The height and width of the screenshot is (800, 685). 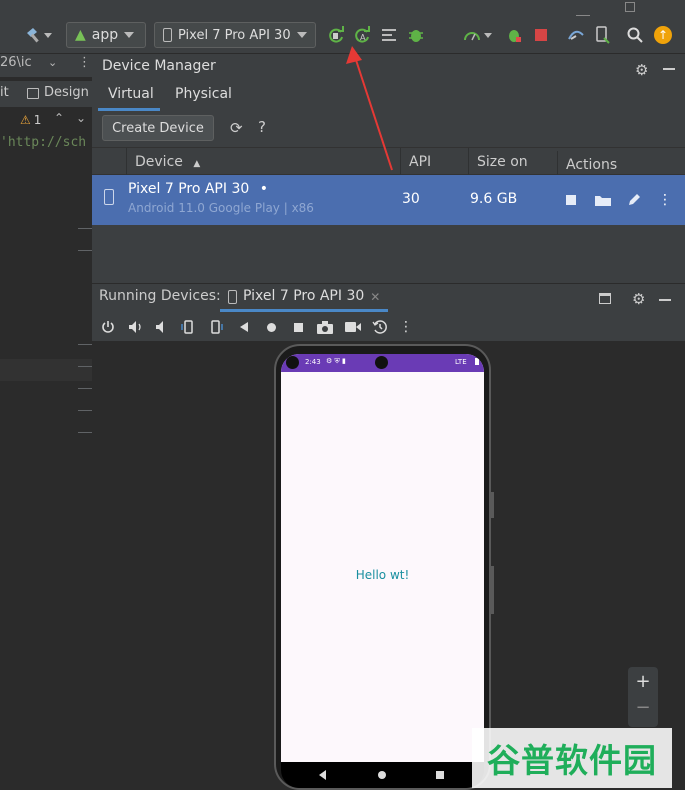 What do you see at coordinates (434, 162) in the screenshot?
I see `column-header-api: API` at bounding box center [434, 162].